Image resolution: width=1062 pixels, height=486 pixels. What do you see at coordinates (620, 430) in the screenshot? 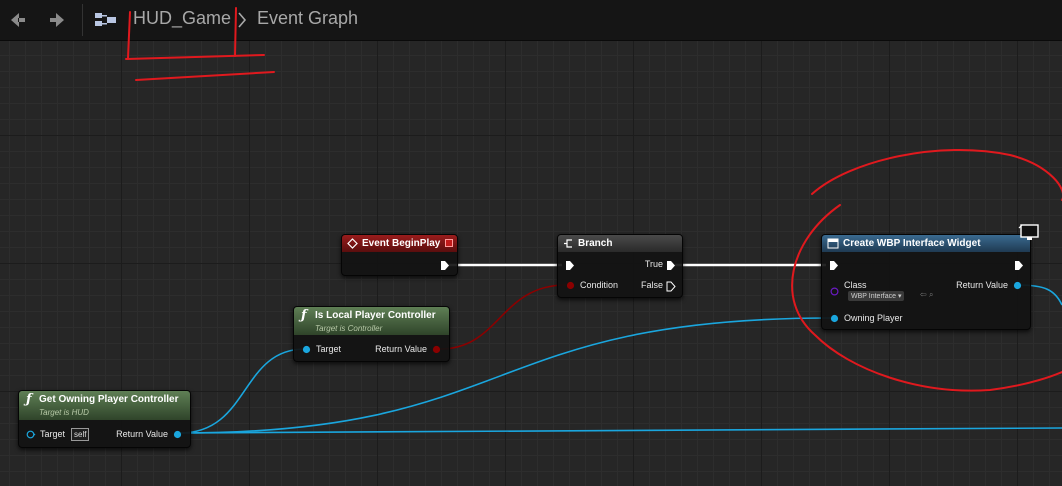
I see `object-wire-getowning-long` at bounding box center [620, 430].